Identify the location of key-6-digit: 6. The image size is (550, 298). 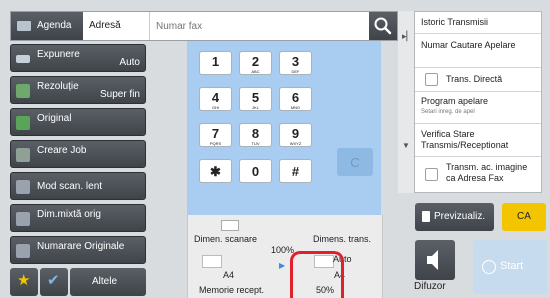
(295, 97).